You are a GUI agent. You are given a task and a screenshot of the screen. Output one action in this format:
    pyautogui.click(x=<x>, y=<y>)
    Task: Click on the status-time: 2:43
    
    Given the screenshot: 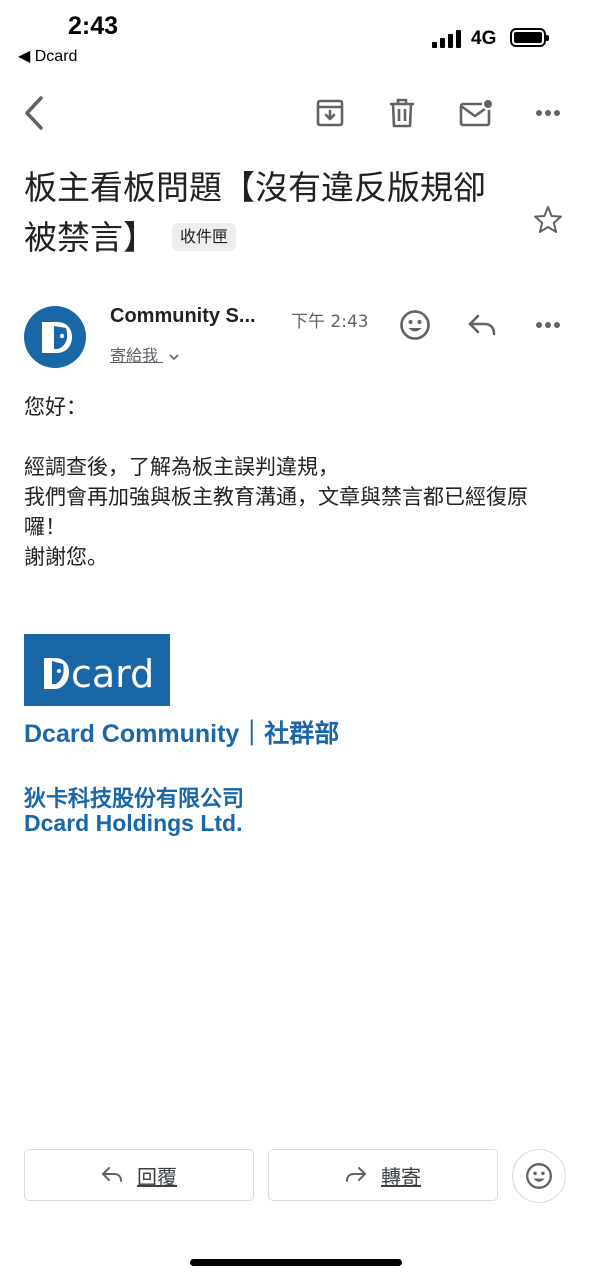 What is the action you would take?
    pyautogui.click(x=93, y=26)
    